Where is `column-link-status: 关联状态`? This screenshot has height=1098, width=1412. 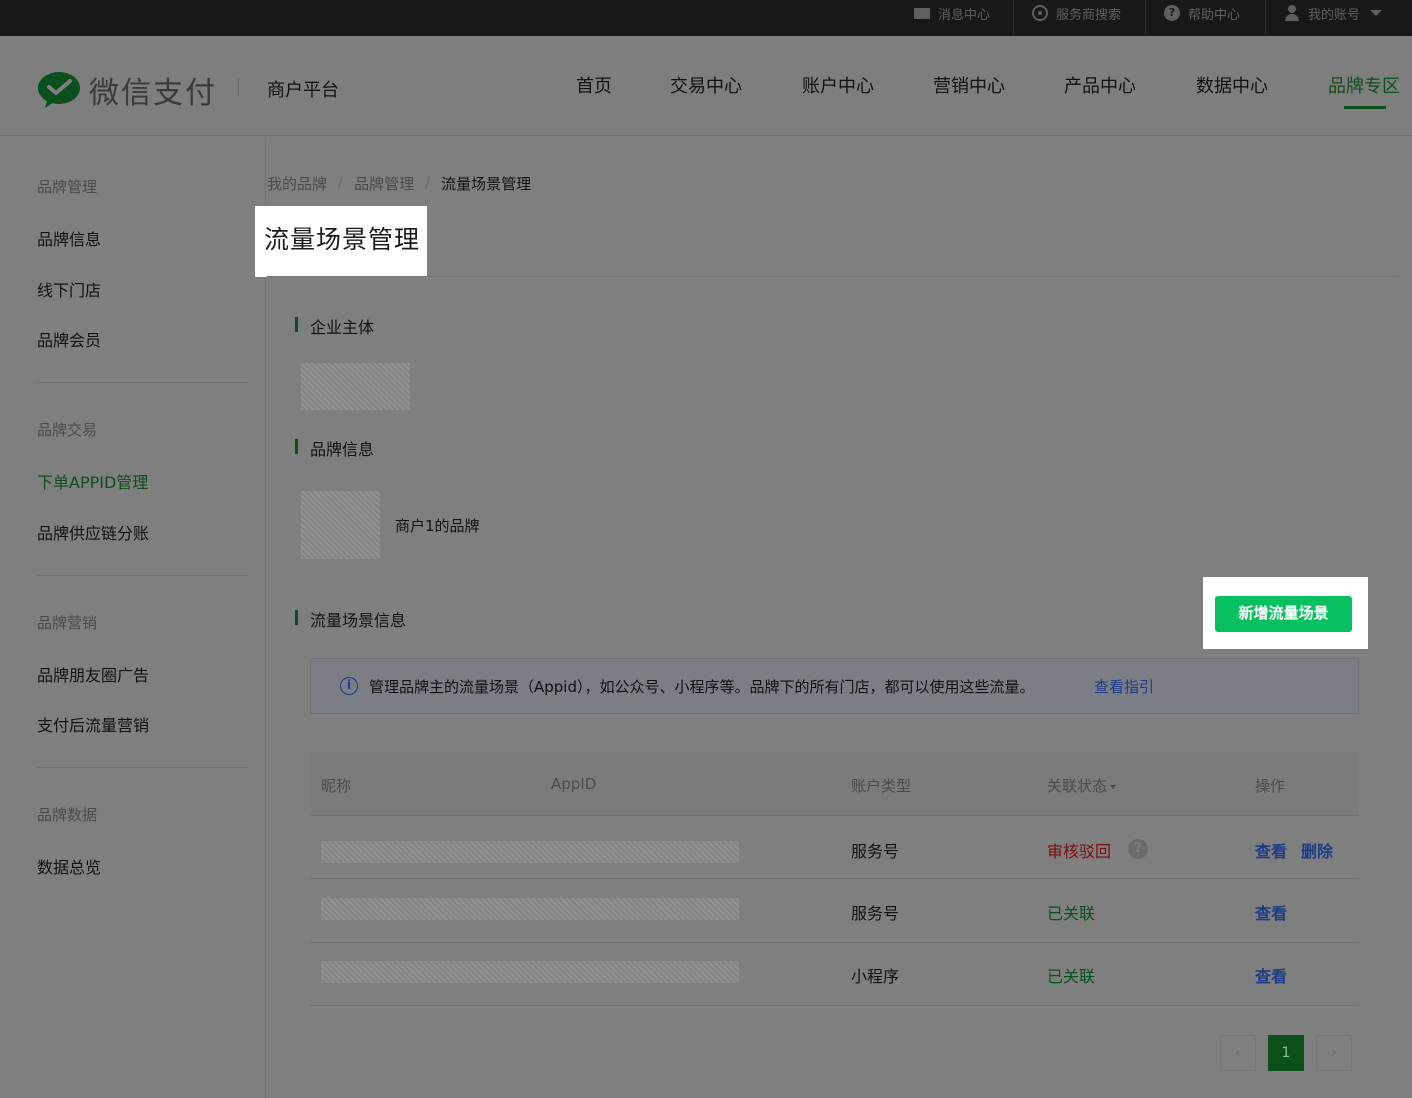
column-link-status: 关联状态 is located at coordinates (1082, 785).